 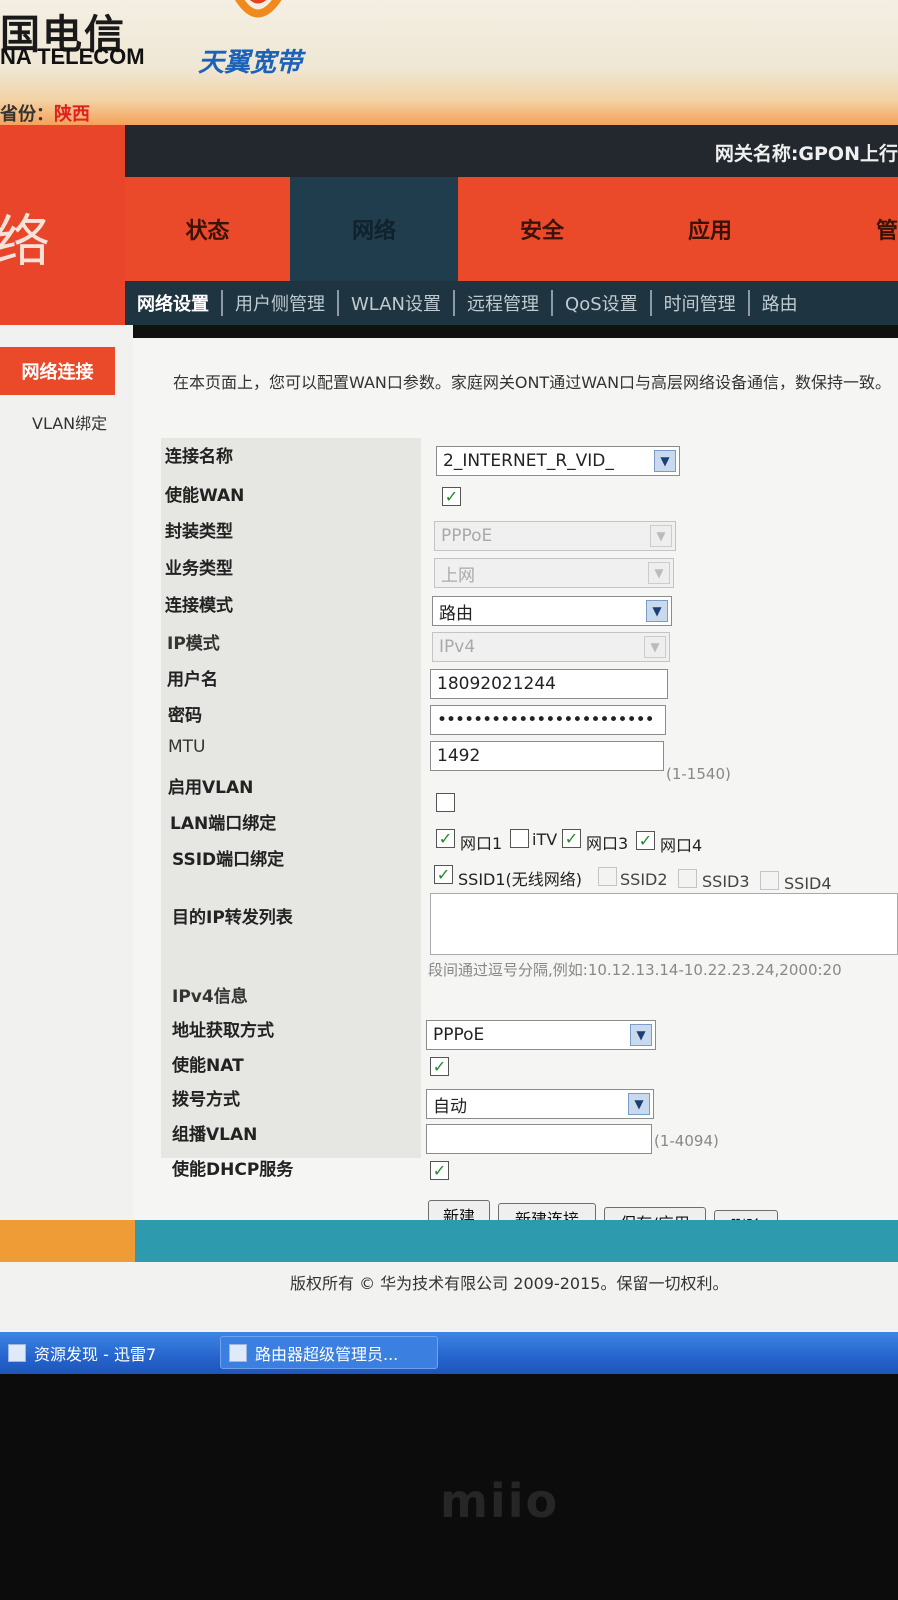 What do you see at coordinates (199, 532) in the screenshot?
I see `encap-label: 封装类型` at bounding box center [199, 532].